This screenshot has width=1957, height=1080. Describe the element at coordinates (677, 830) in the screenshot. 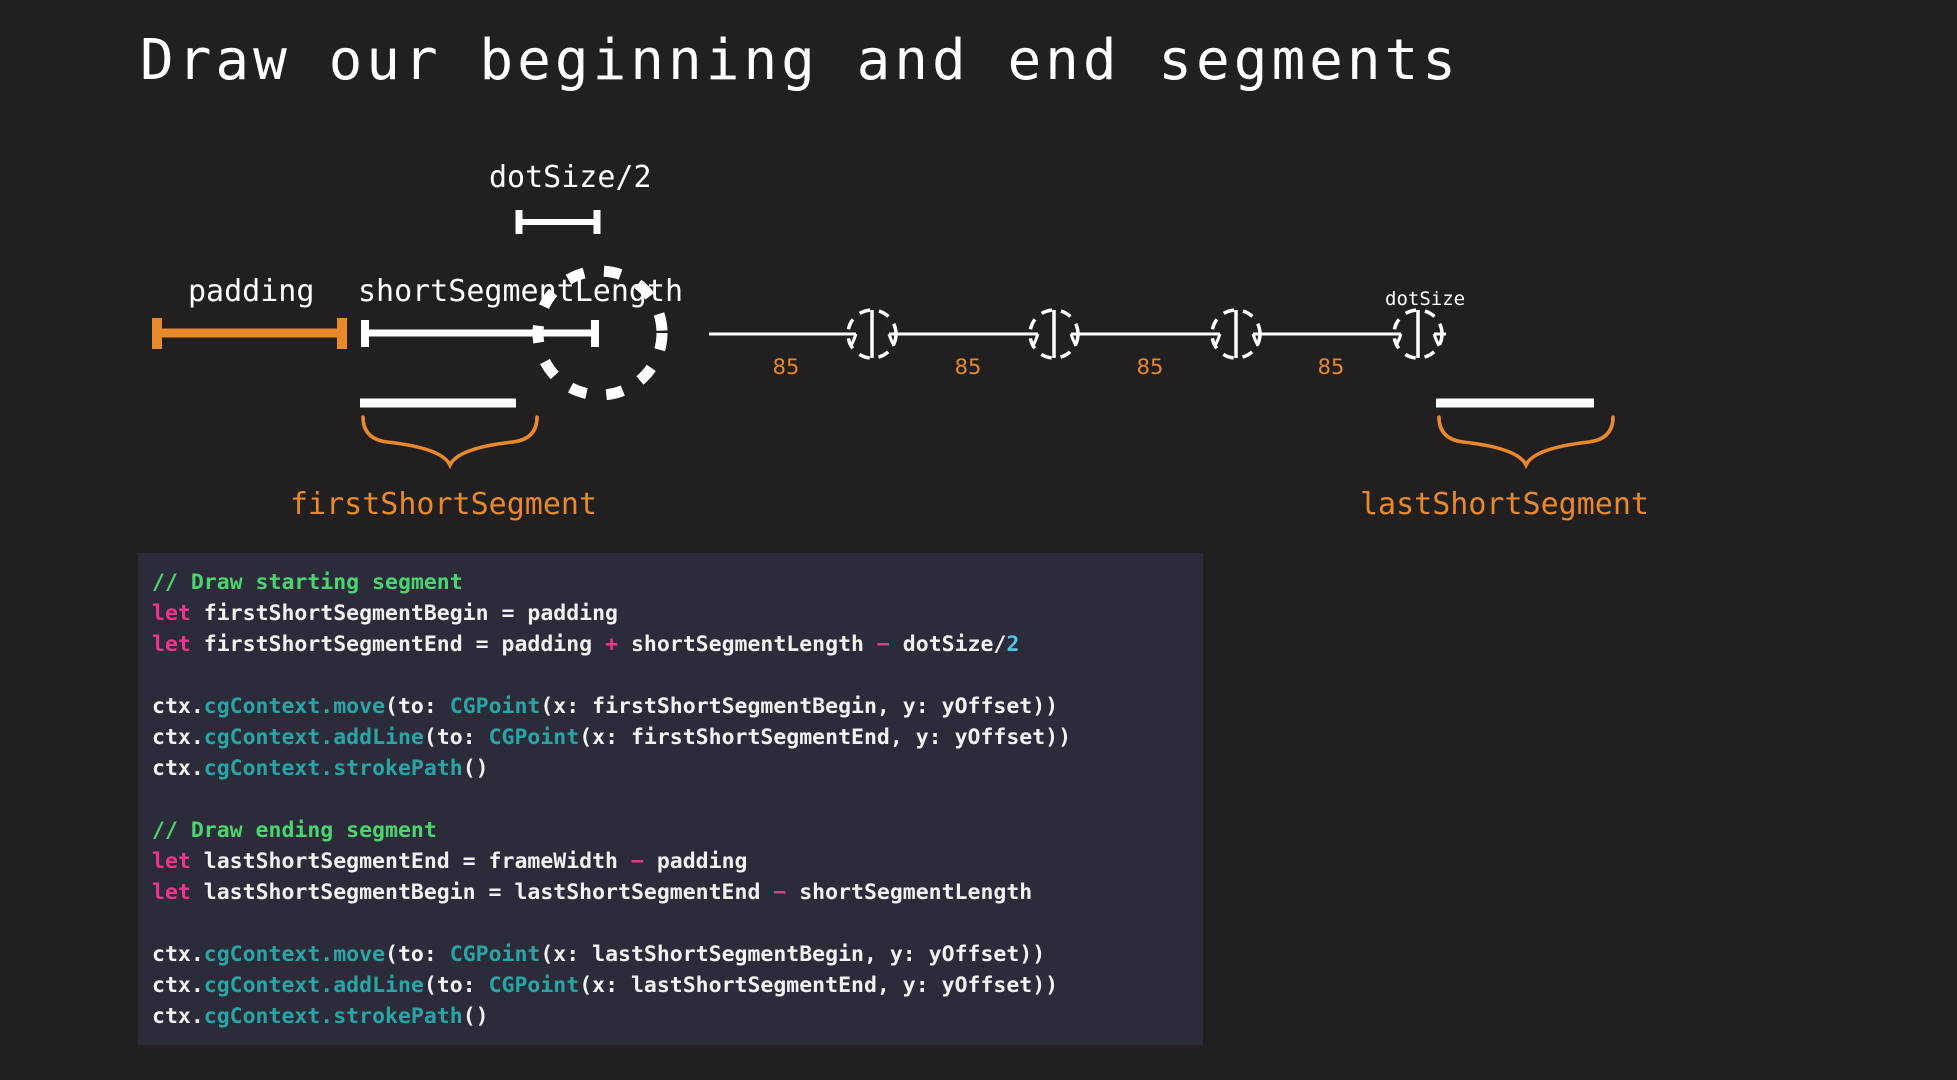

I see `code-line-9: // Draw ending segment` at that location.